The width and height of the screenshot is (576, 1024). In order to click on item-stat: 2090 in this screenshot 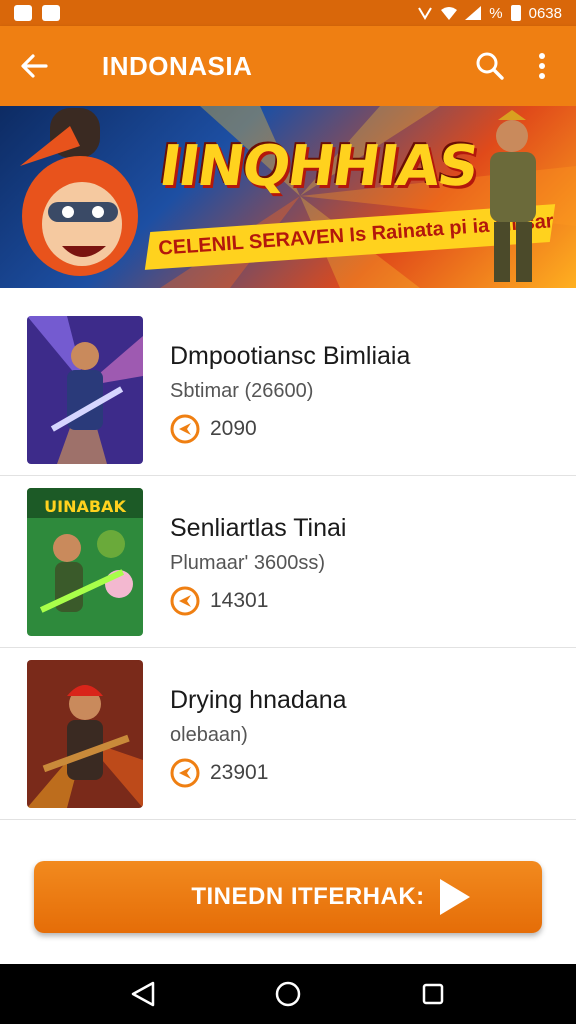, I will do `click(213, 429)`.